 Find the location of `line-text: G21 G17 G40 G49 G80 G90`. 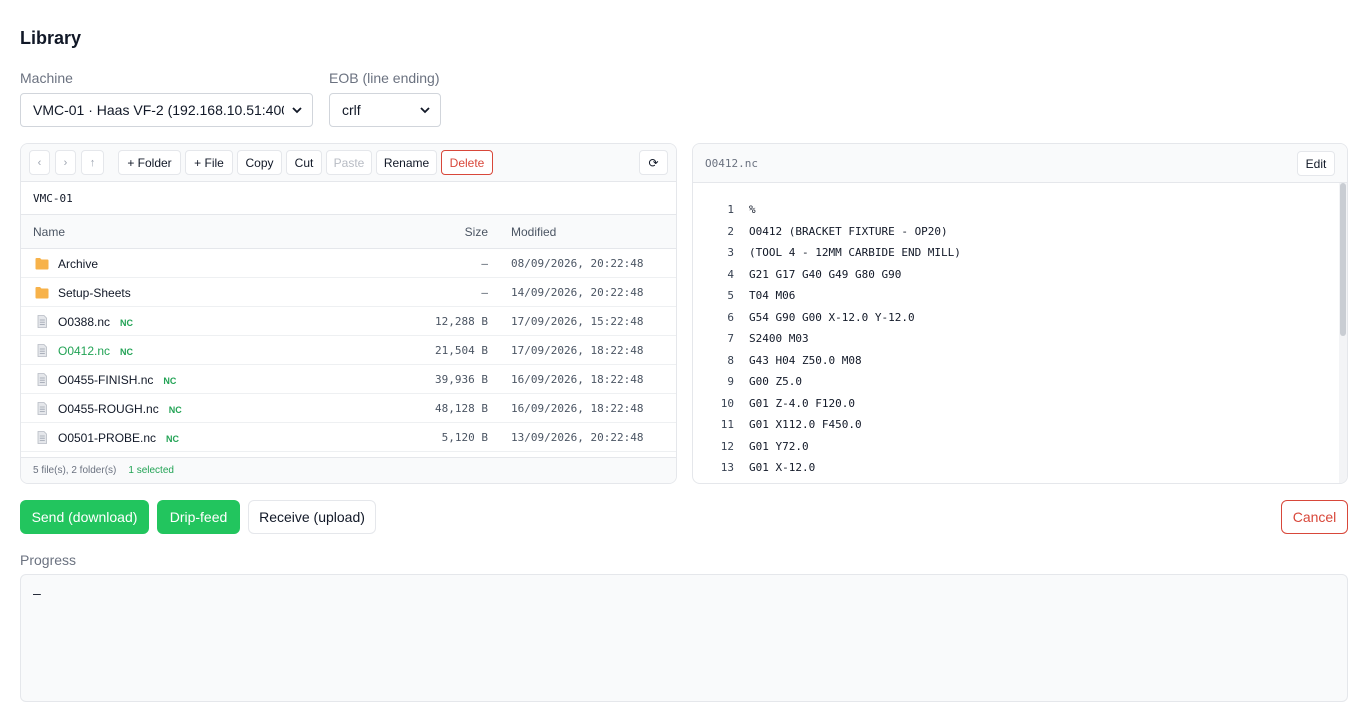

line-text: G21 G17 G40 G49 G80 G90 is located at coordinates (825, 274).